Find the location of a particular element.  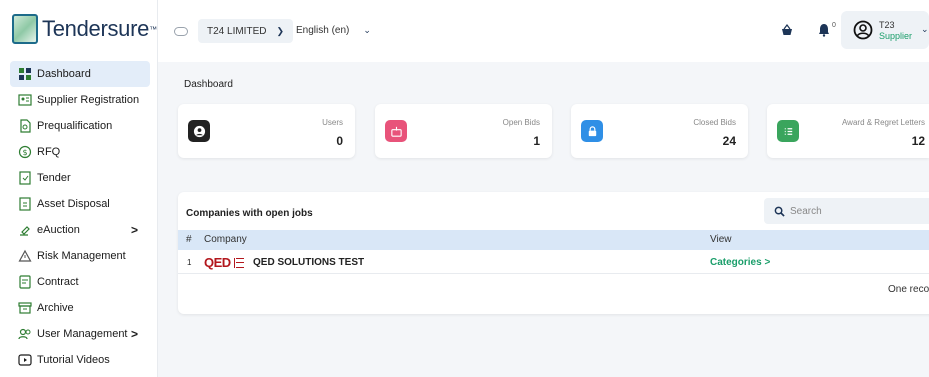

sidebar-item-contract: Contract is located at coordinates (79, 282).